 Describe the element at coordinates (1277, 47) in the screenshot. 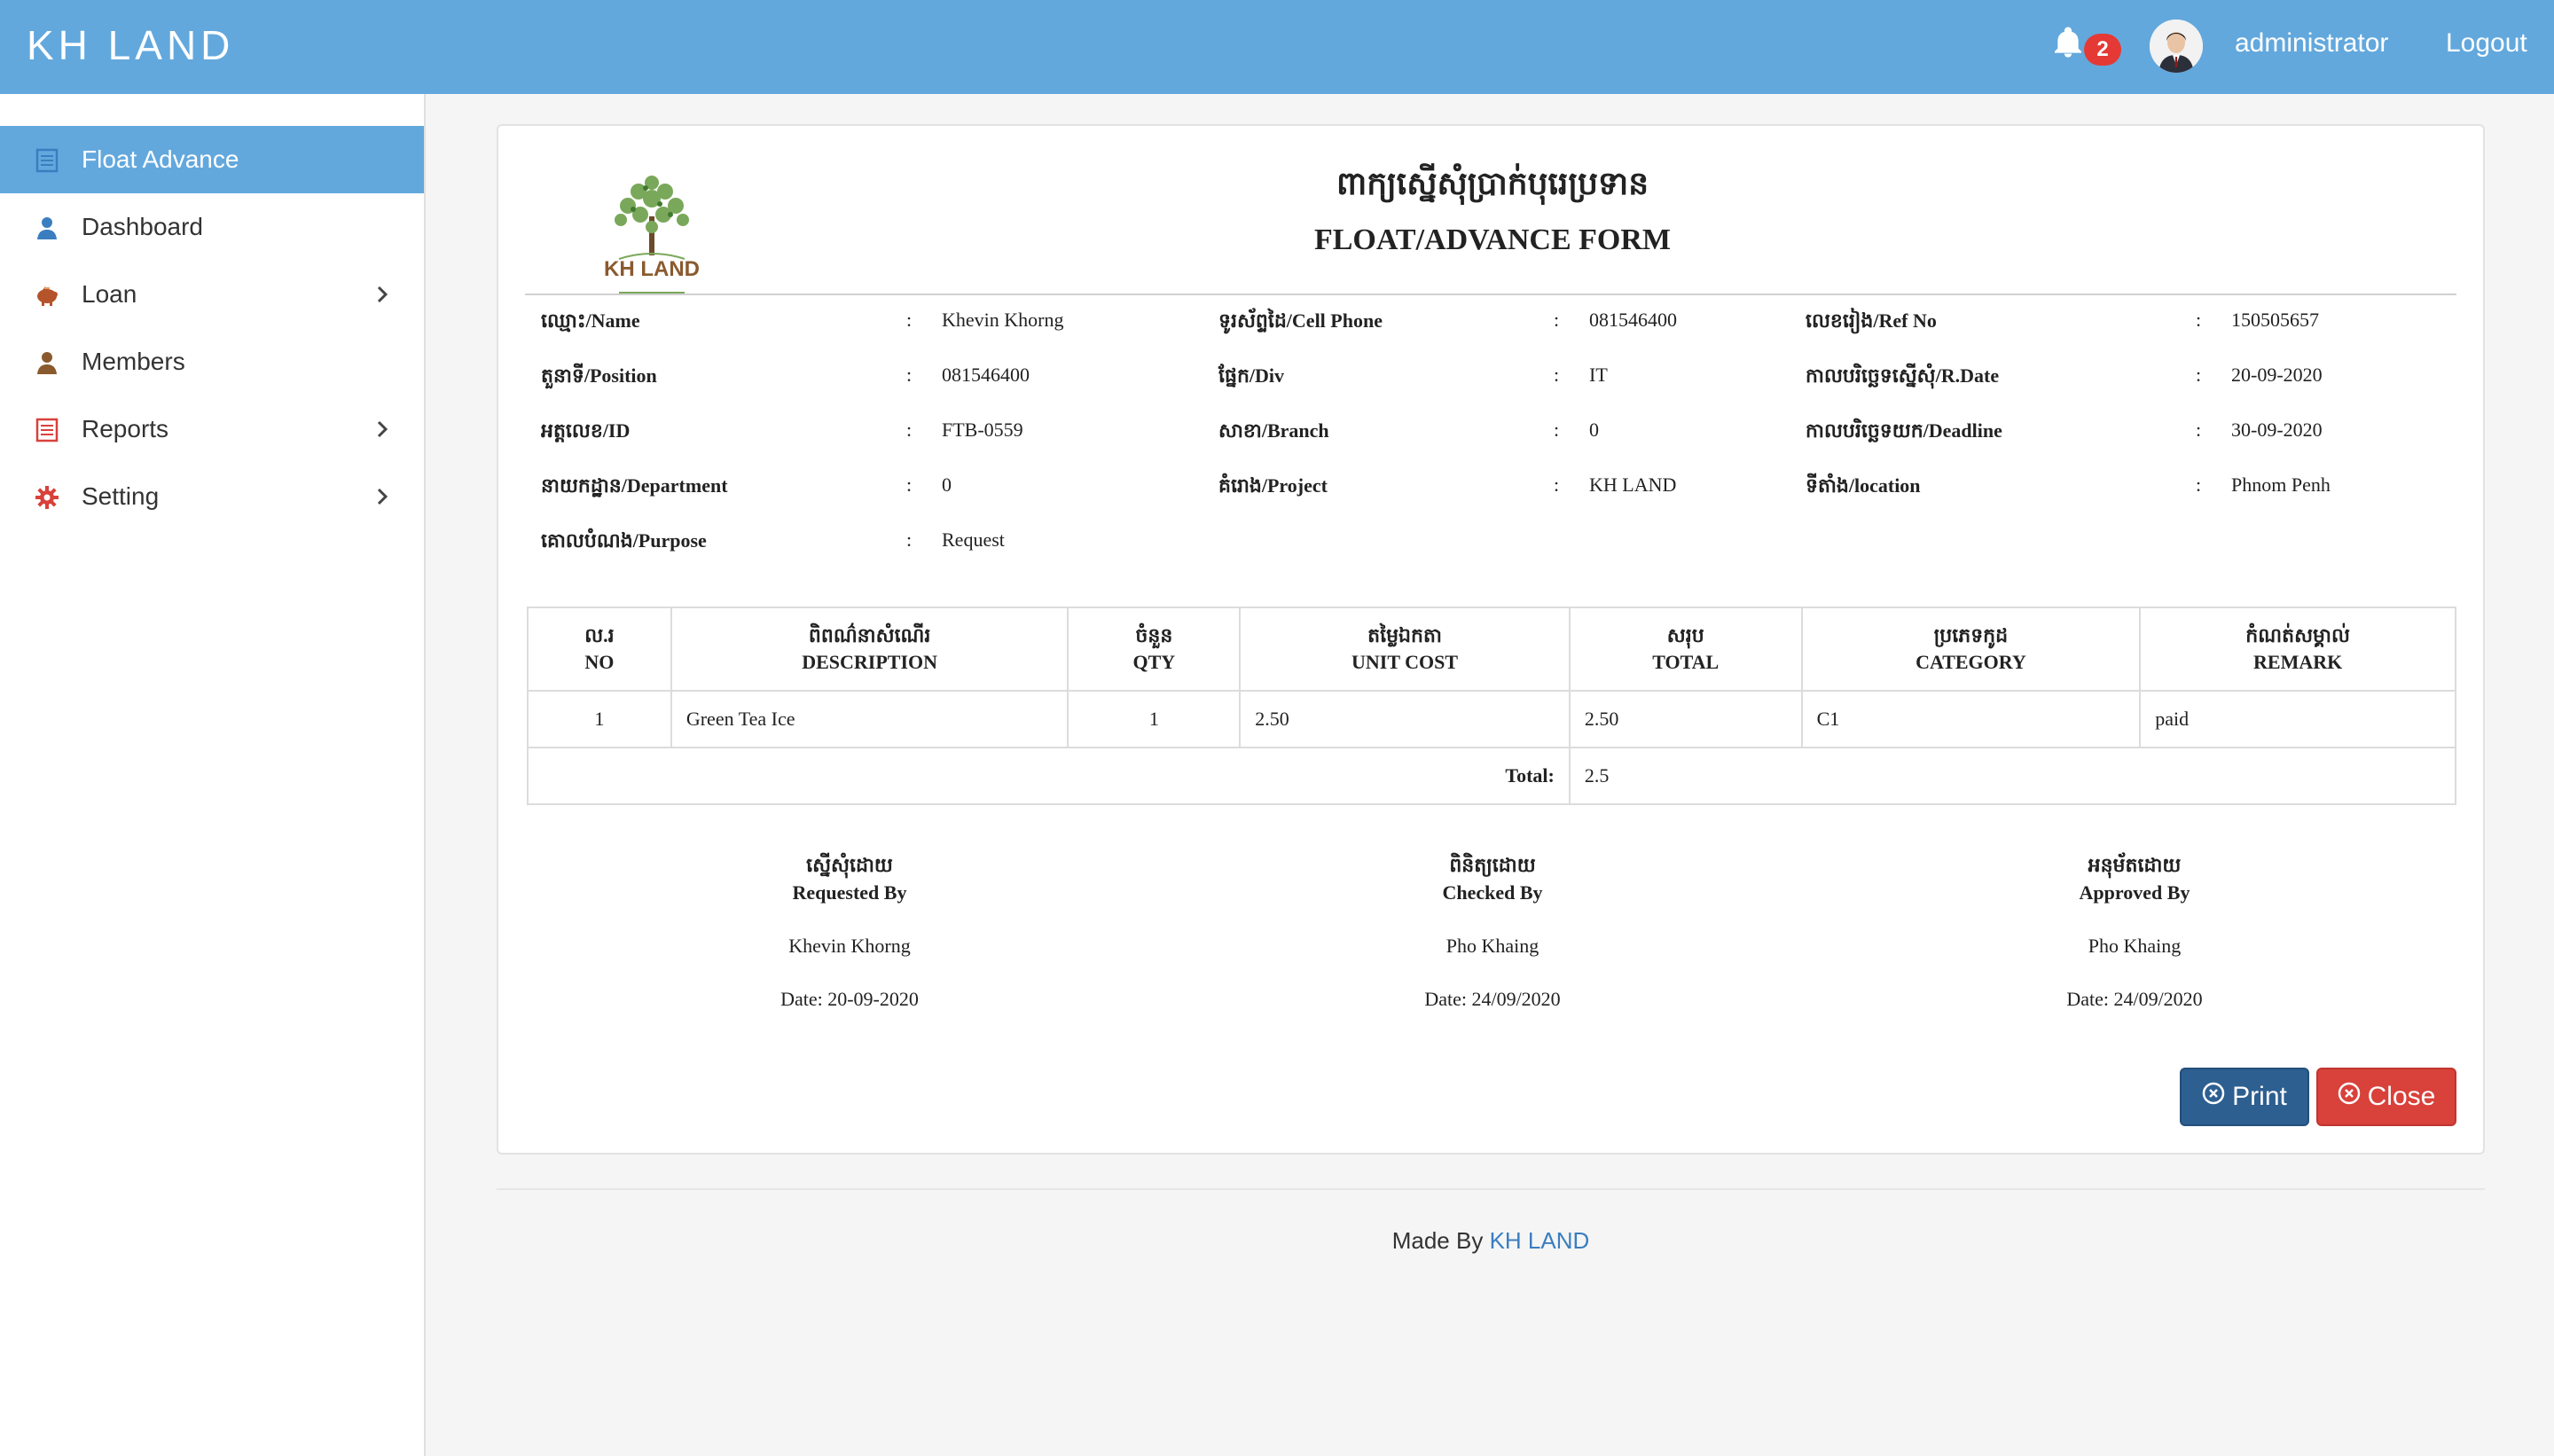

I see `top-navbar: KH LAND 2 administrator Logout` at that location.